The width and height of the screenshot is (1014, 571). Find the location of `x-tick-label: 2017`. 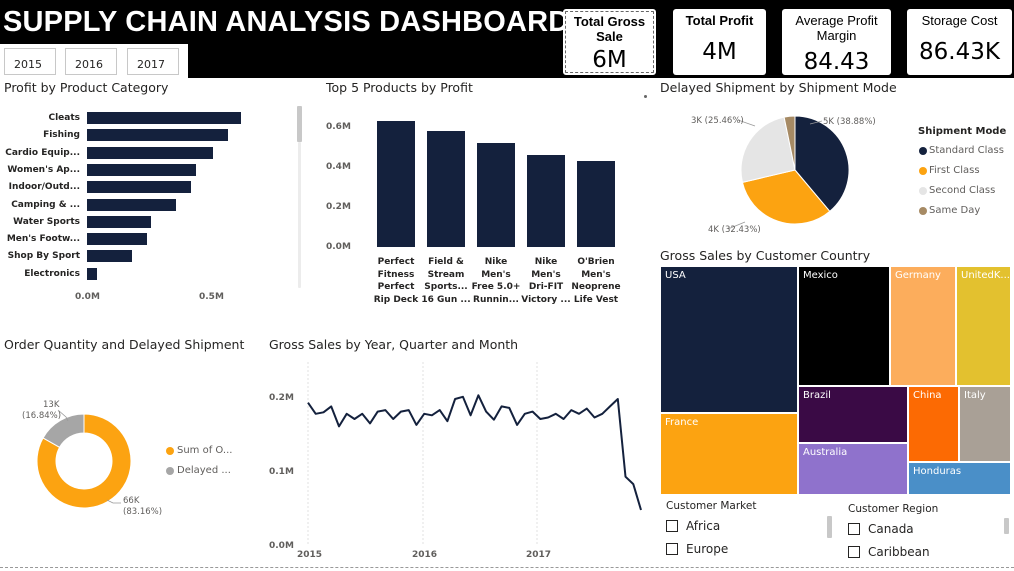

x-tick-label: 2017 is located at coordinates (539, 555).